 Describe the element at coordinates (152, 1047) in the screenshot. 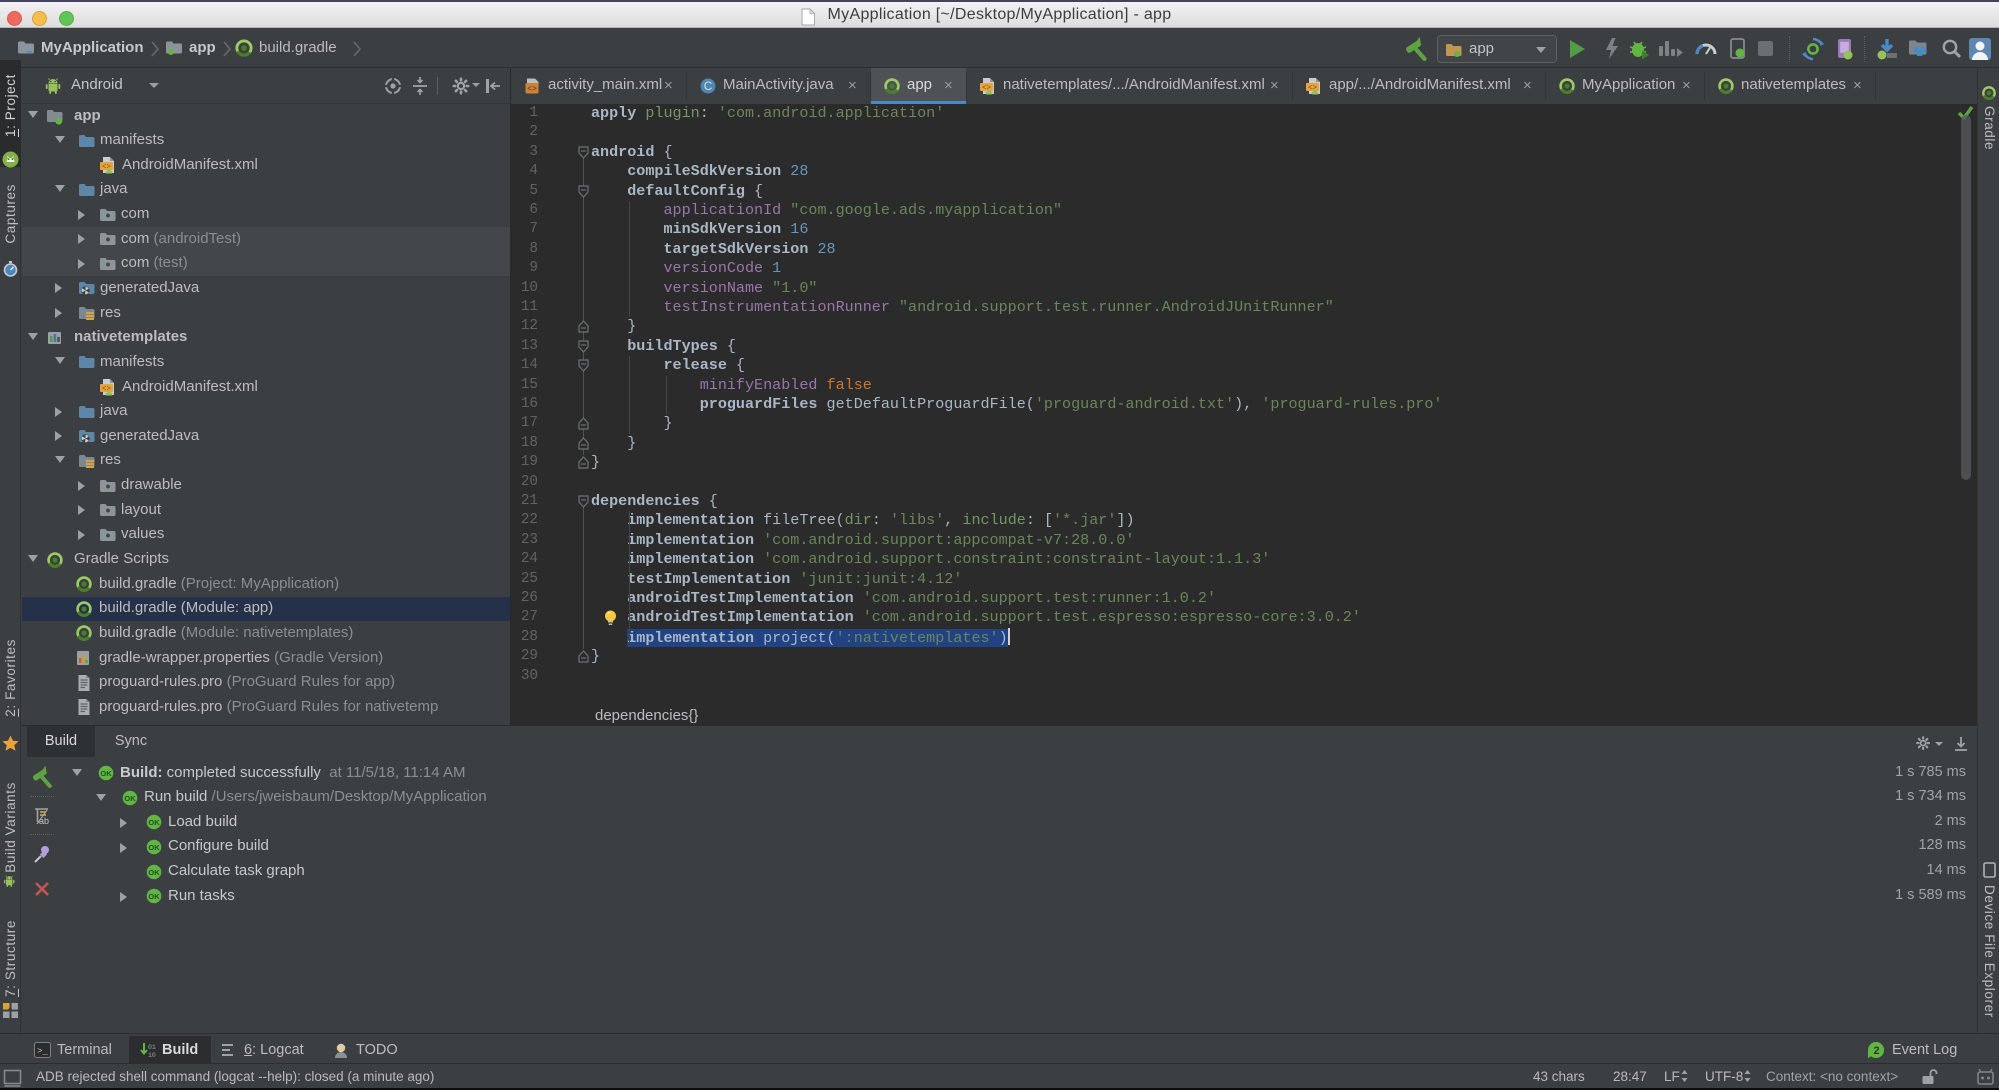

I see `svg-text: 01` at that location.